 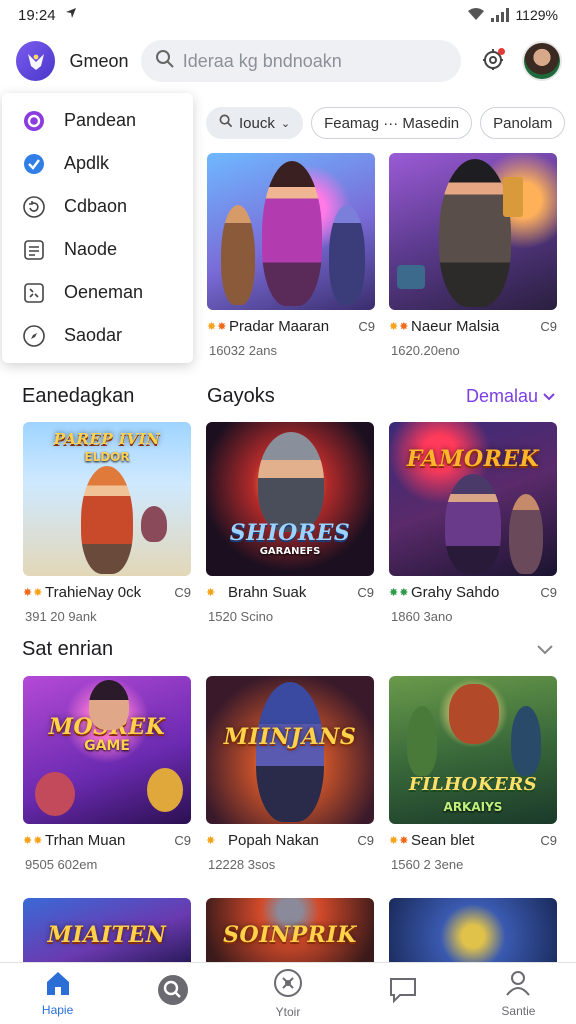 I want to click on game-card, so click(x=473, y=930).